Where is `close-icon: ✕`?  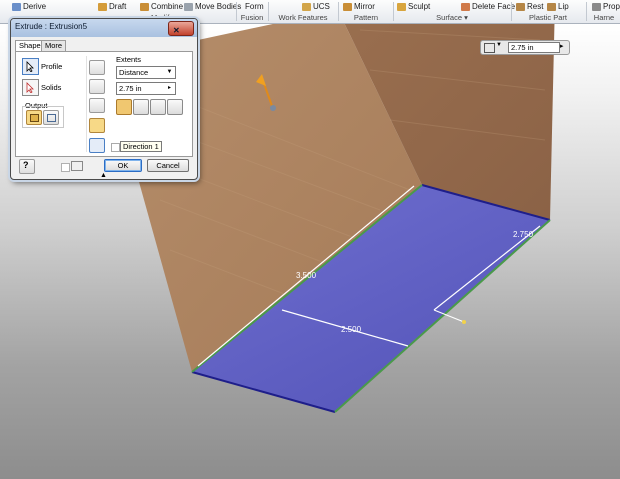
close-icon: ✕ is located at coordinates (176, 30).